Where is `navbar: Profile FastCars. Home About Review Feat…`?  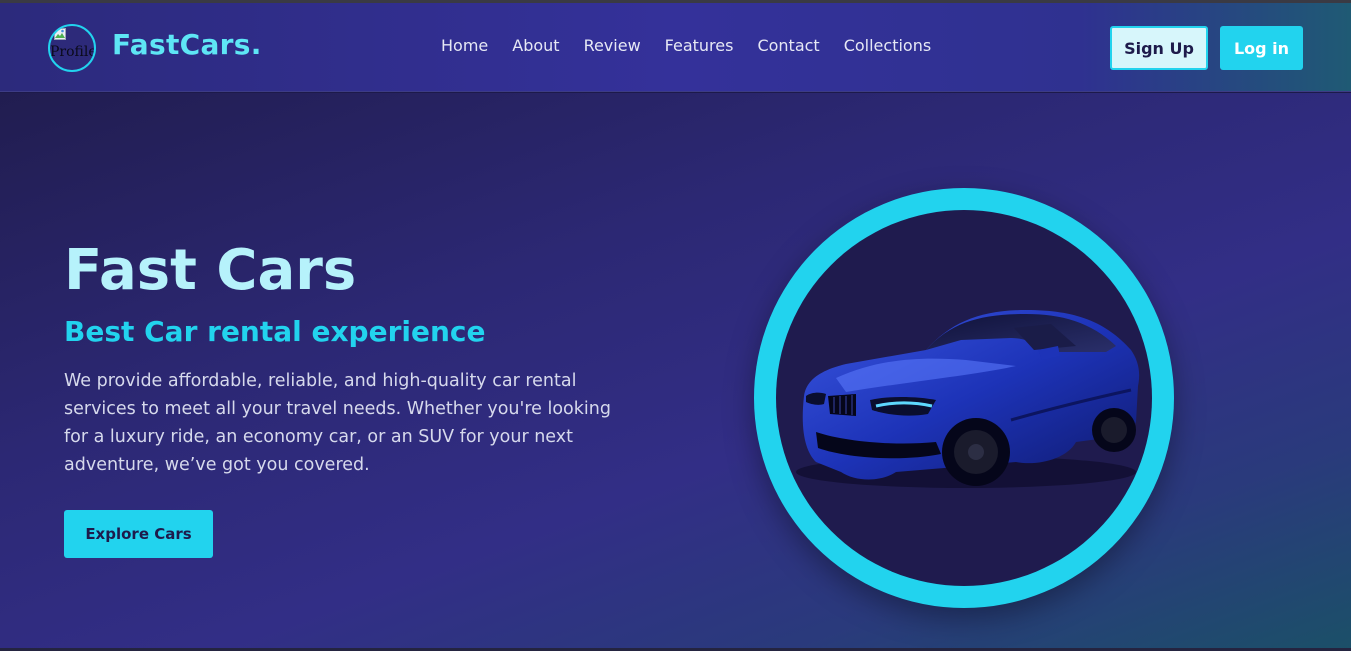 navbar: Profile FastCars. Home About Review Feat… is located at coordinates (675, 47).